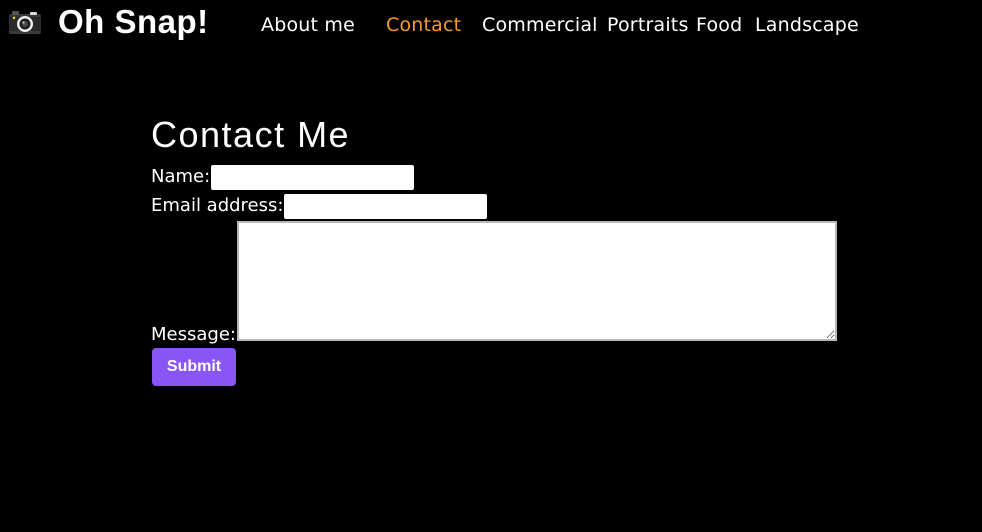 The height and width of the screenshot is (532, 982). What do you see at coordinates (537, 281) in the screenshot?
I see `message-textarea` at bounding box center [537, 281].